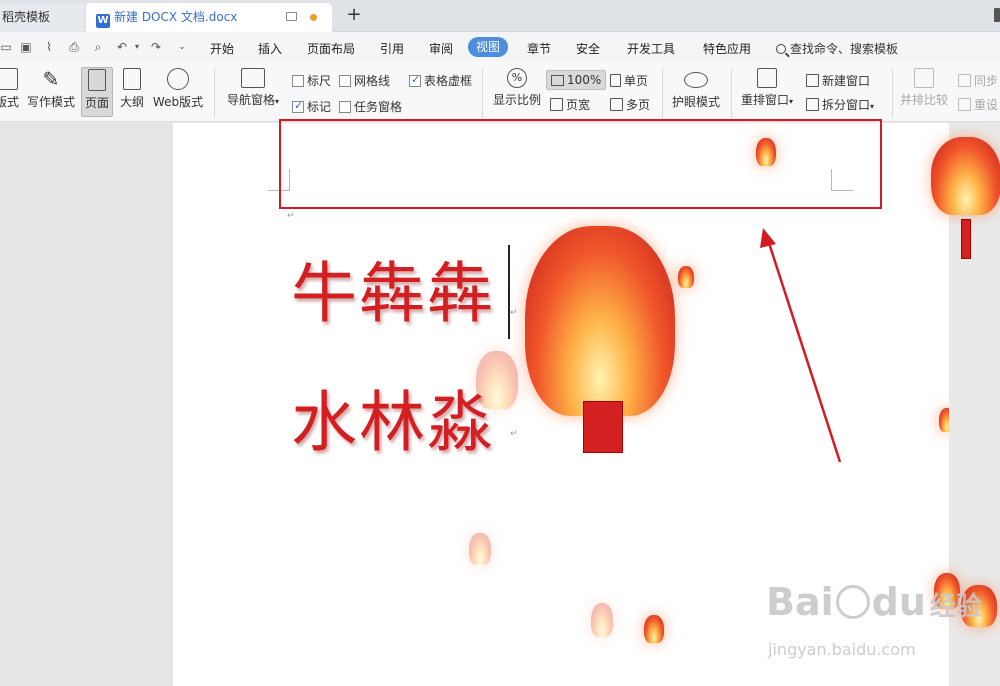  What do you see at coordinates (804, 351) in the screenshot?
I see `arrow-line` at bounding box center [804, 351].